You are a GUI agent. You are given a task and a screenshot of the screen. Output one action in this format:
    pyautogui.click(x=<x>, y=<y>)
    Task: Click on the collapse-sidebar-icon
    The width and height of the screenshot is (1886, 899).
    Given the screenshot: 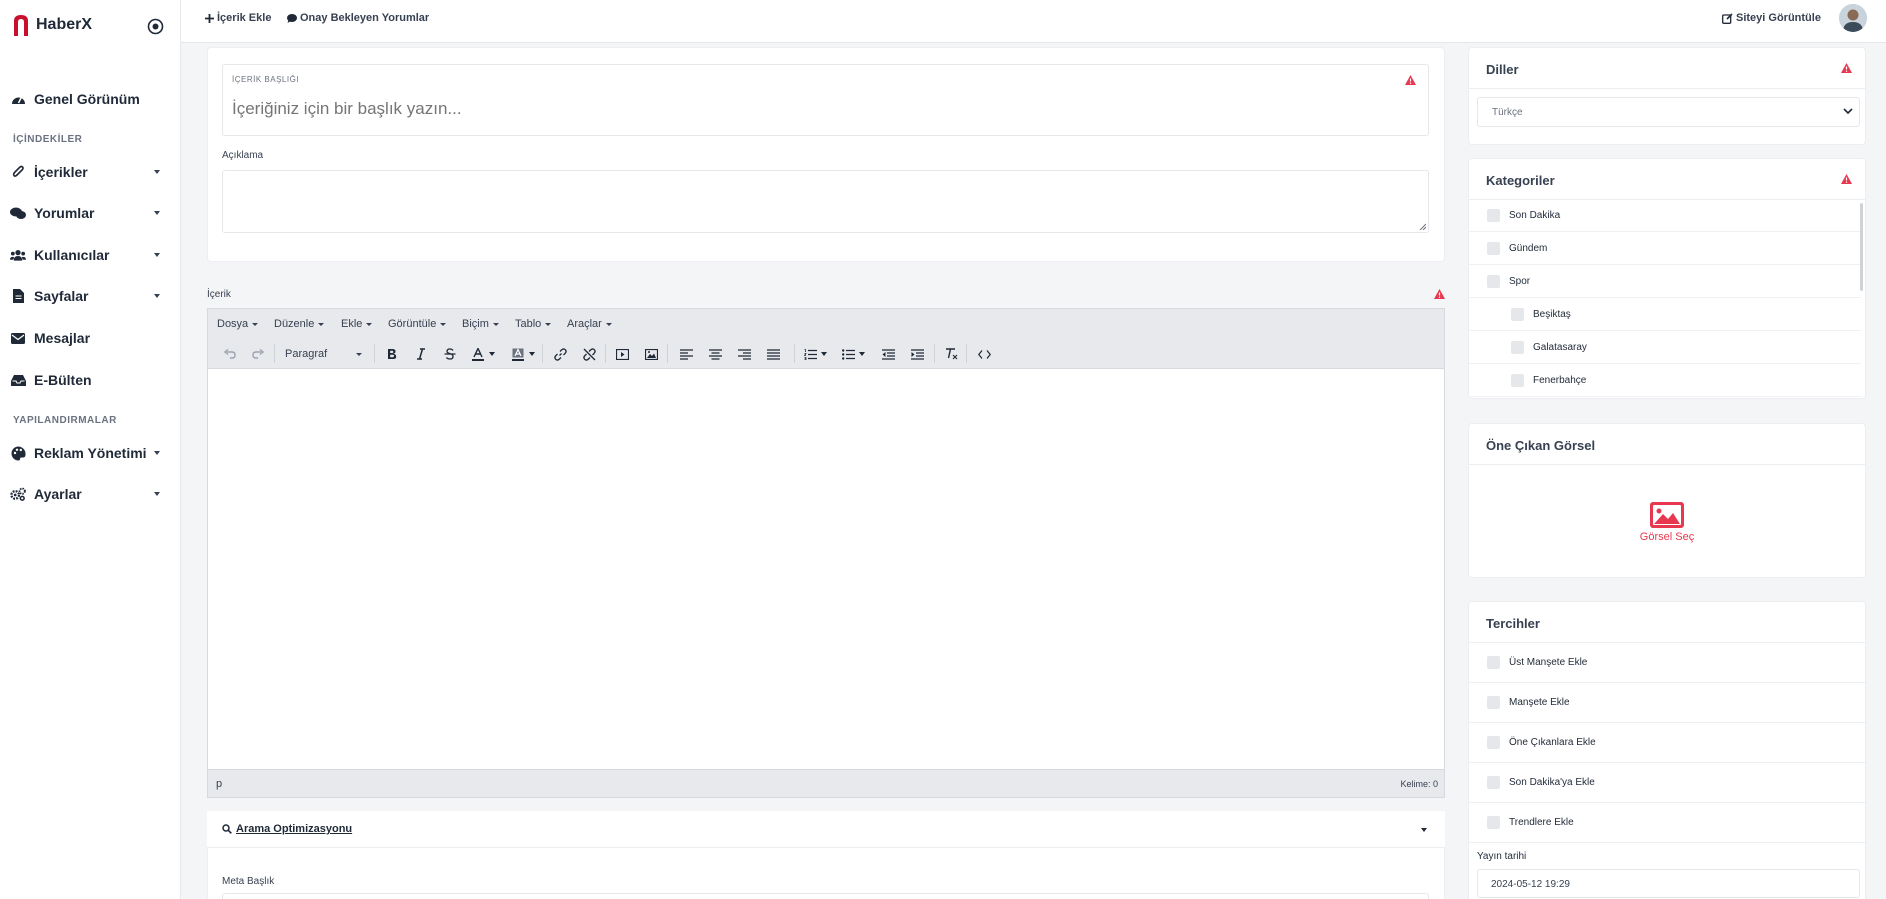 What is the action you would take?
    pyautogui.click(x=155, y=26)
    